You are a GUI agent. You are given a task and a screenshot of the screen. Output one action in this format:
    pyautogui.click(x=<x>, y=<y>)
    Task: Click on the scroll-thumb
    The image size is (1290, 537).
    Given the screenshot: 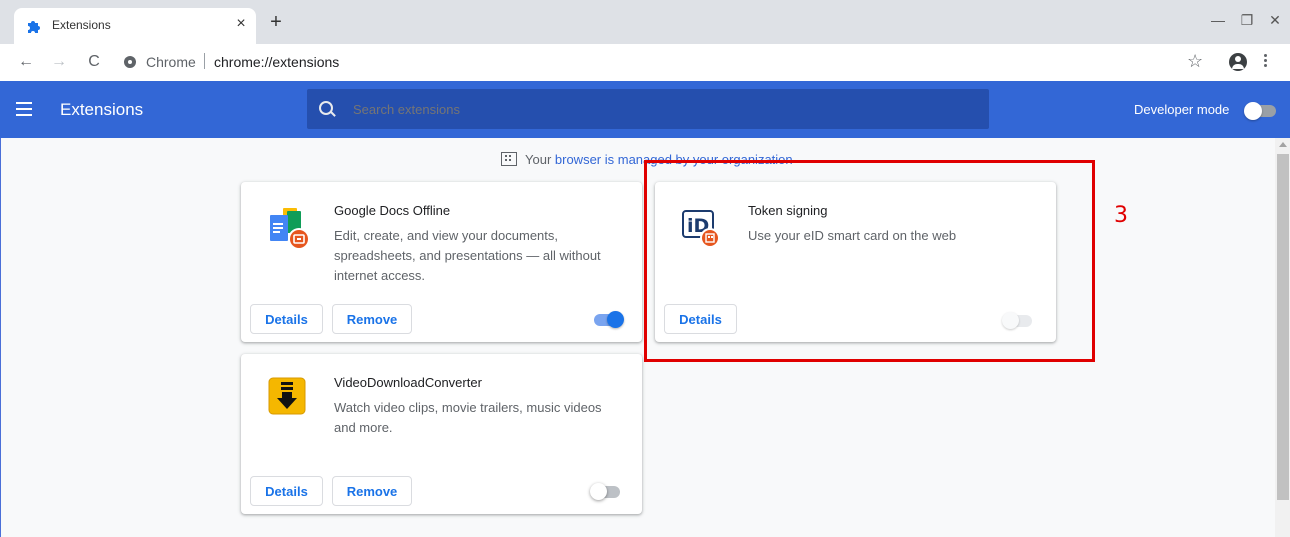 What is the action you would take?
    pyautogui.click(x=1283, y=327)
    